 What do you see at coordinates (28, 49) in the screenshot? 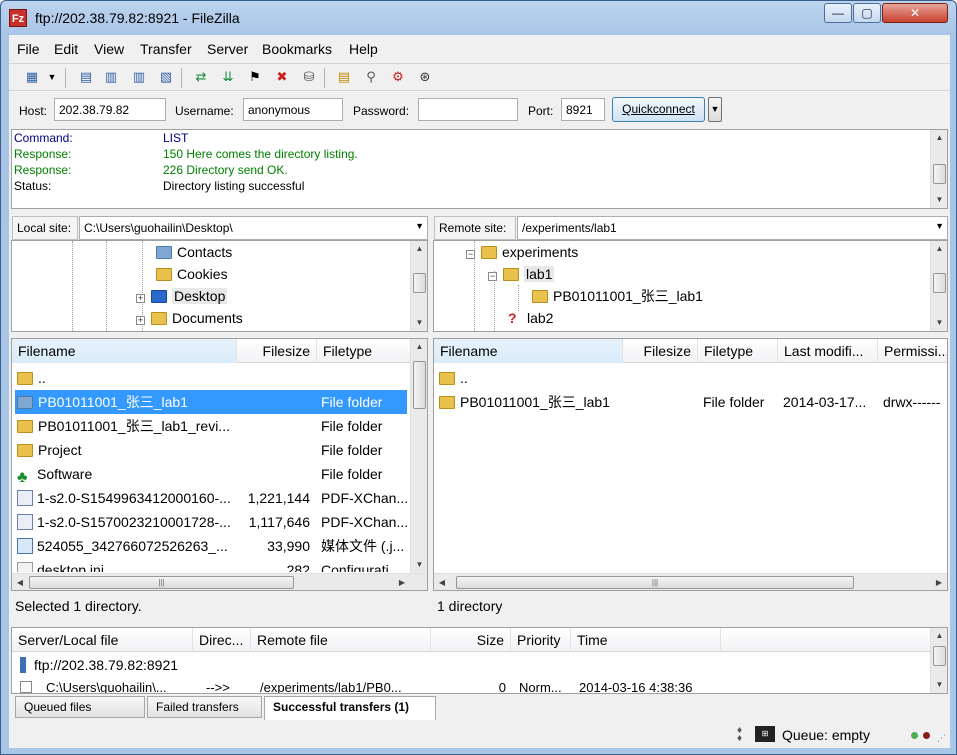
I see `menu-file: File` at bounding box center [28, 49].